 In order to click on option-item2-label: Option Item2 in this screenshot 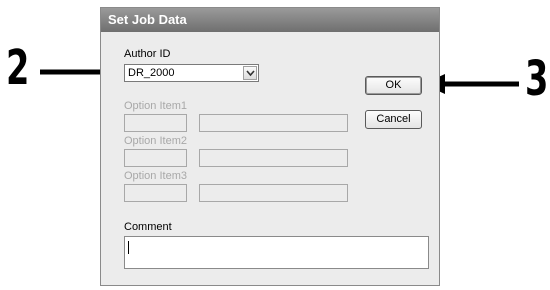, I will do `click(155, 141)`.